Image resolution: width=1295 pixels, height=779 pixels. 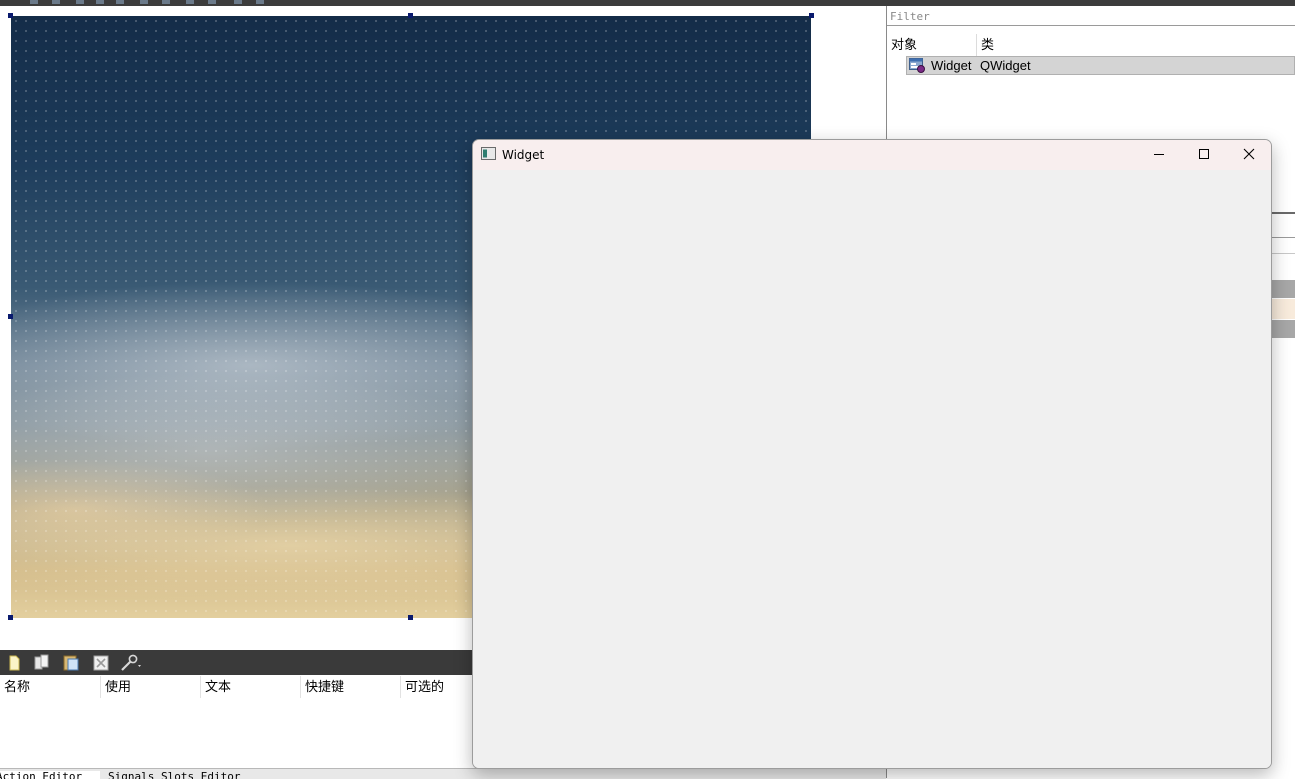 What do you see at coordinates (1283, 245) in the screenshot?
I see `property-filter-input` at bounding box center [1283, 245].